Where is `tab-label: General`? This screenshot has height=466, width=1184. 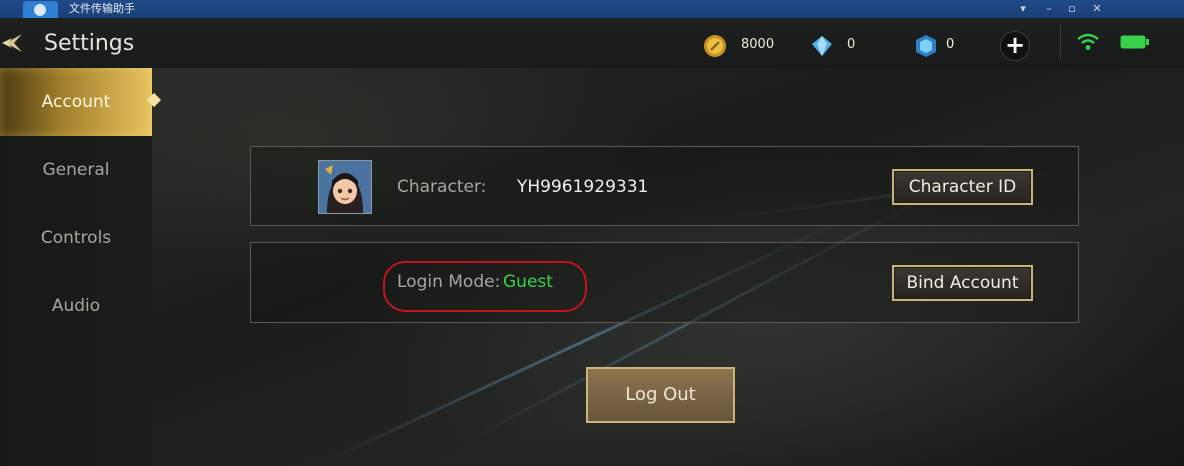
tab-label: General is located at coordinates (76, 170).